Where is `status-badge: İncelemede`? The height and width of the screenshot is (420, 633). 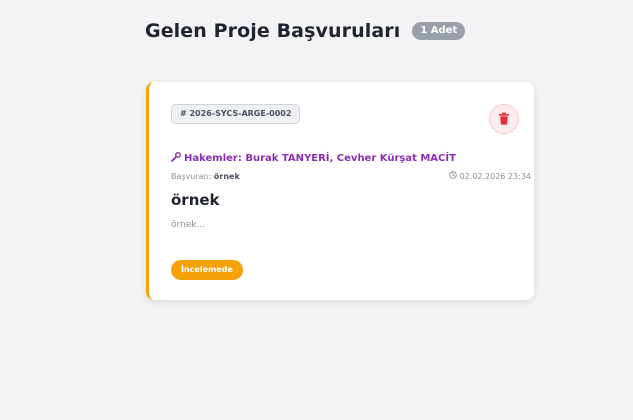 status-badge: İncelemede is located at coordinates (207, 270).